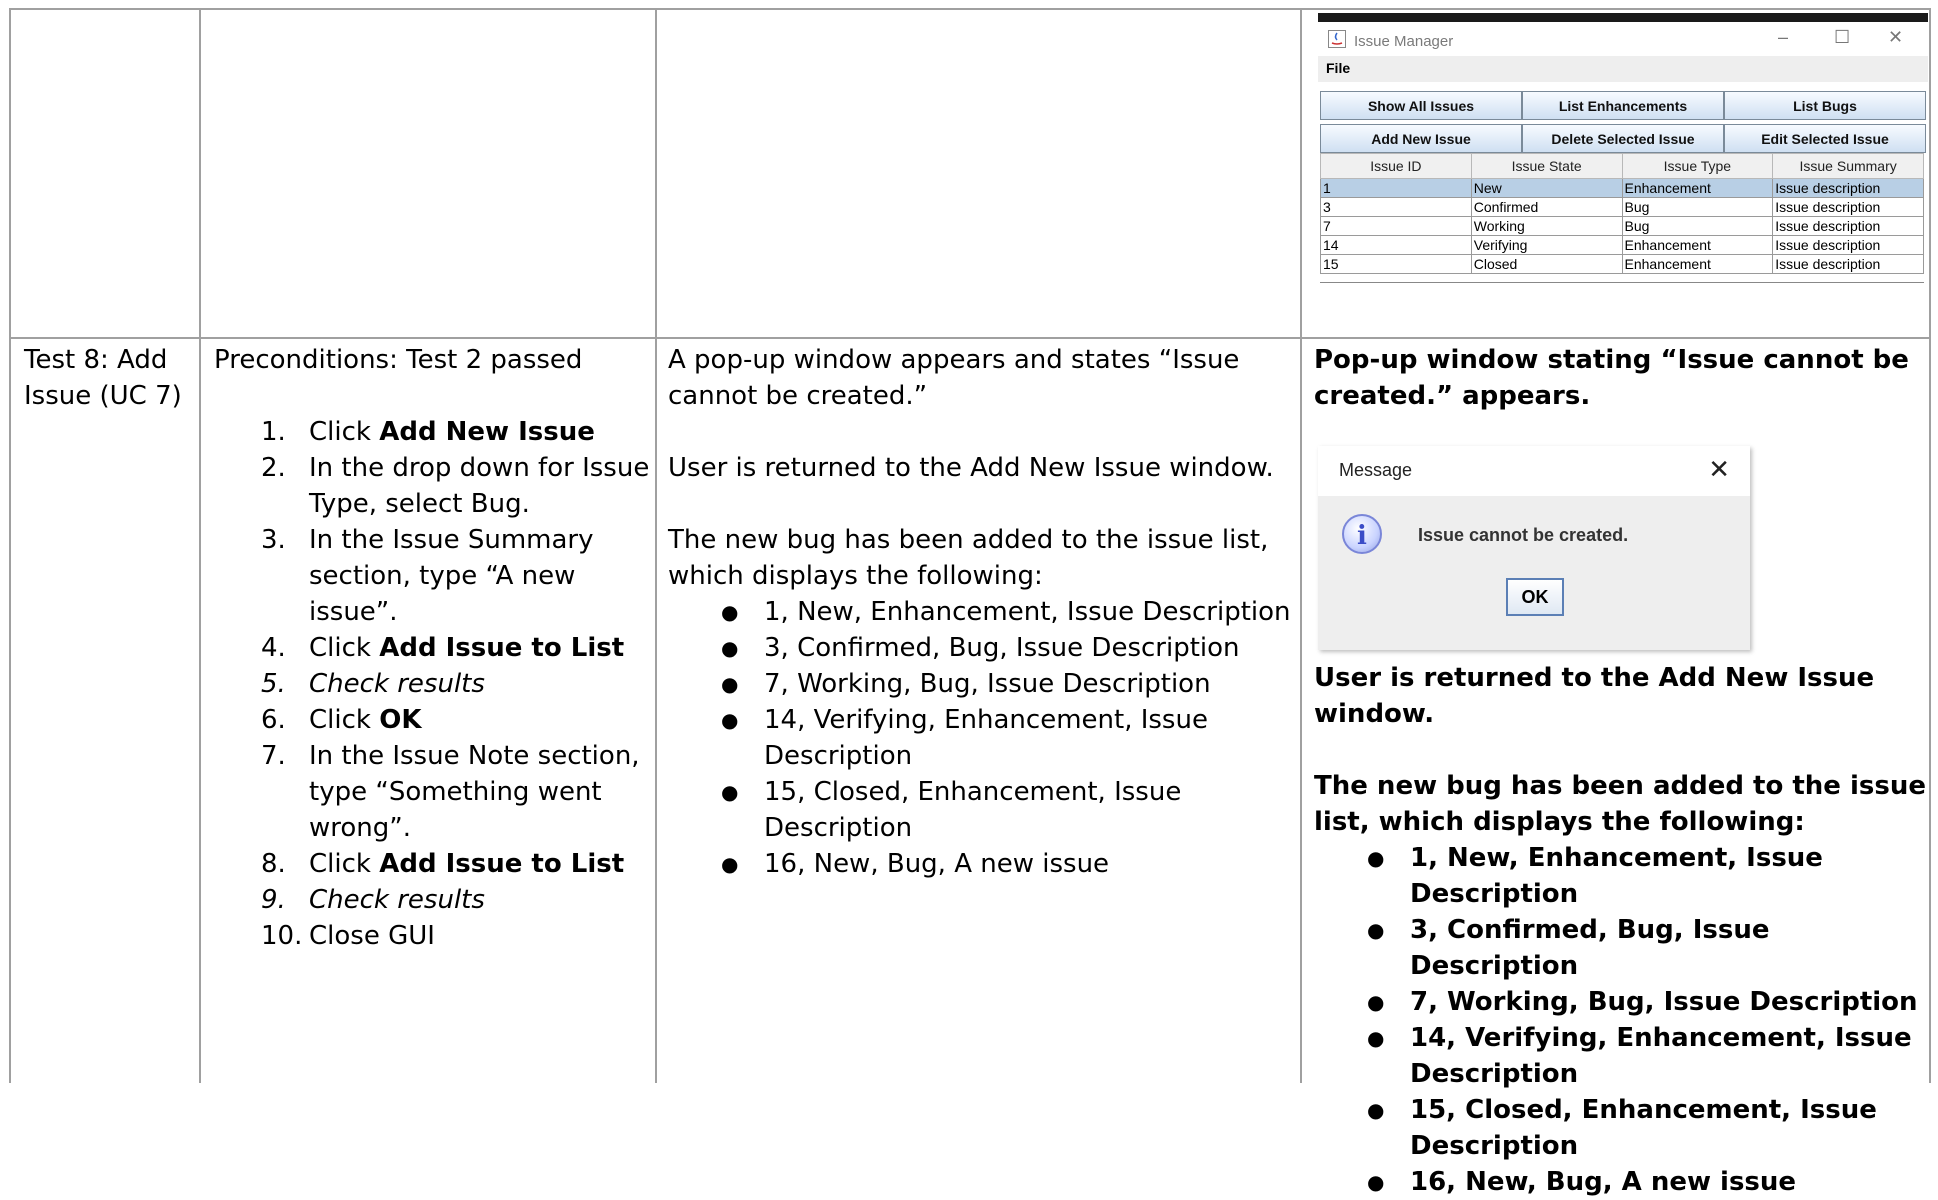 This screenshot has height=1200, width=1938. Describe the element at coordinates (1622, 282) in the screenshot. I see `table-bottom-border` at that location.